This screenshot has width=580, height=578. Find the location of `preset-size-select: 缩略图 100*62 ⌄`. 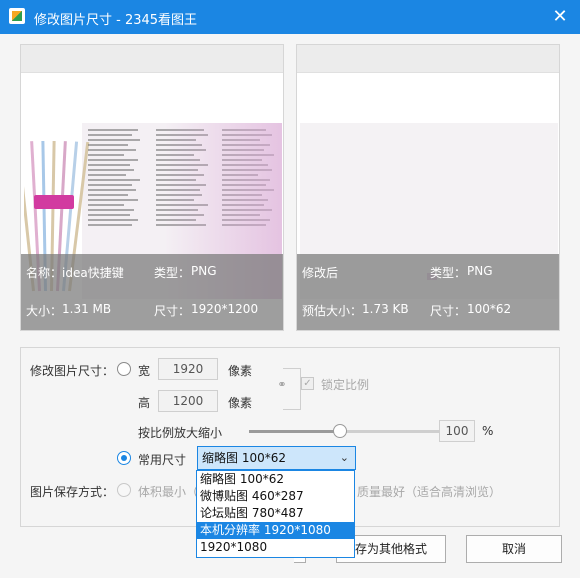

preset-size-select: 缩略图 100*62 ⌄ is located at coordinates (276, 458).